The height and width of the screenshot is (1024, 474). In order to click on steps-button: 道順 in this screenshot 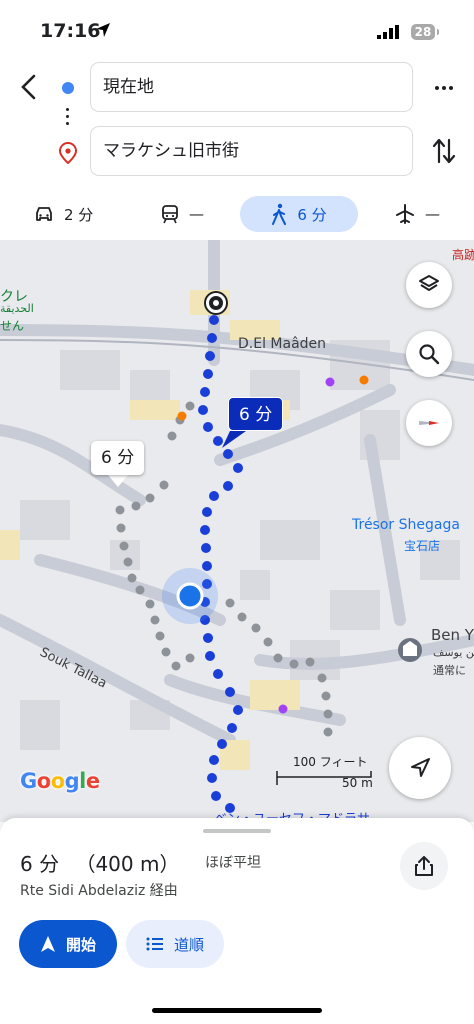, I will do `click(175, 944)`.